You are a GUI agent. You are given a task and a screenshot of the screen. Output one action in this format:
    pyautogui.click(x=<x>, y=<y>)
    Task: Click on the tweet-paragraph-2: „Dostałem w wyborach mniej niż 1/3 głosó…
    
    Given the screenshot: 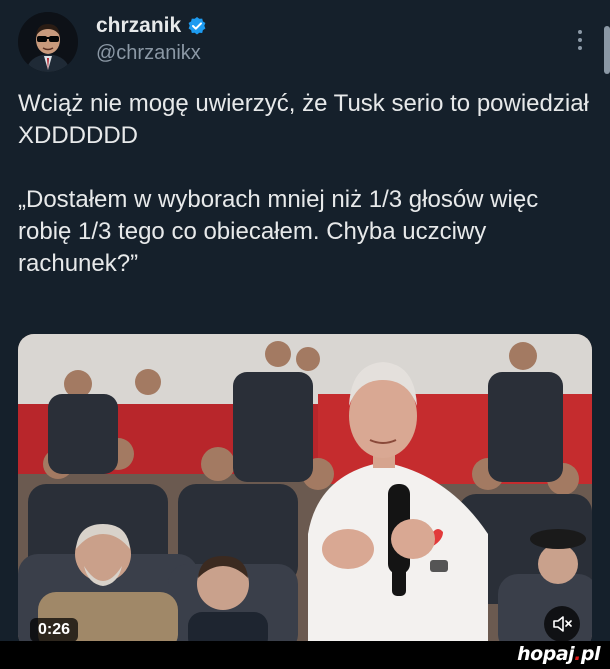 What is the action you would take?
    pyautogui.click(x=278, y=231)
    